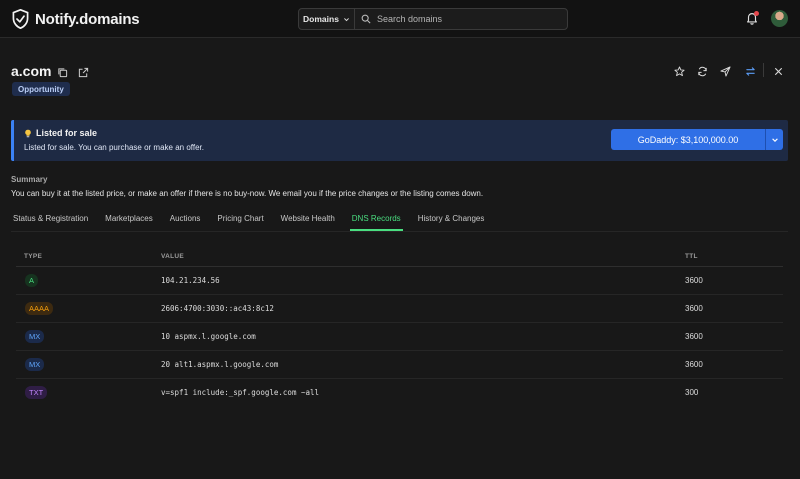 This screenshot has width=800, height=479. I want to click on search-icon, so click(366, 19).